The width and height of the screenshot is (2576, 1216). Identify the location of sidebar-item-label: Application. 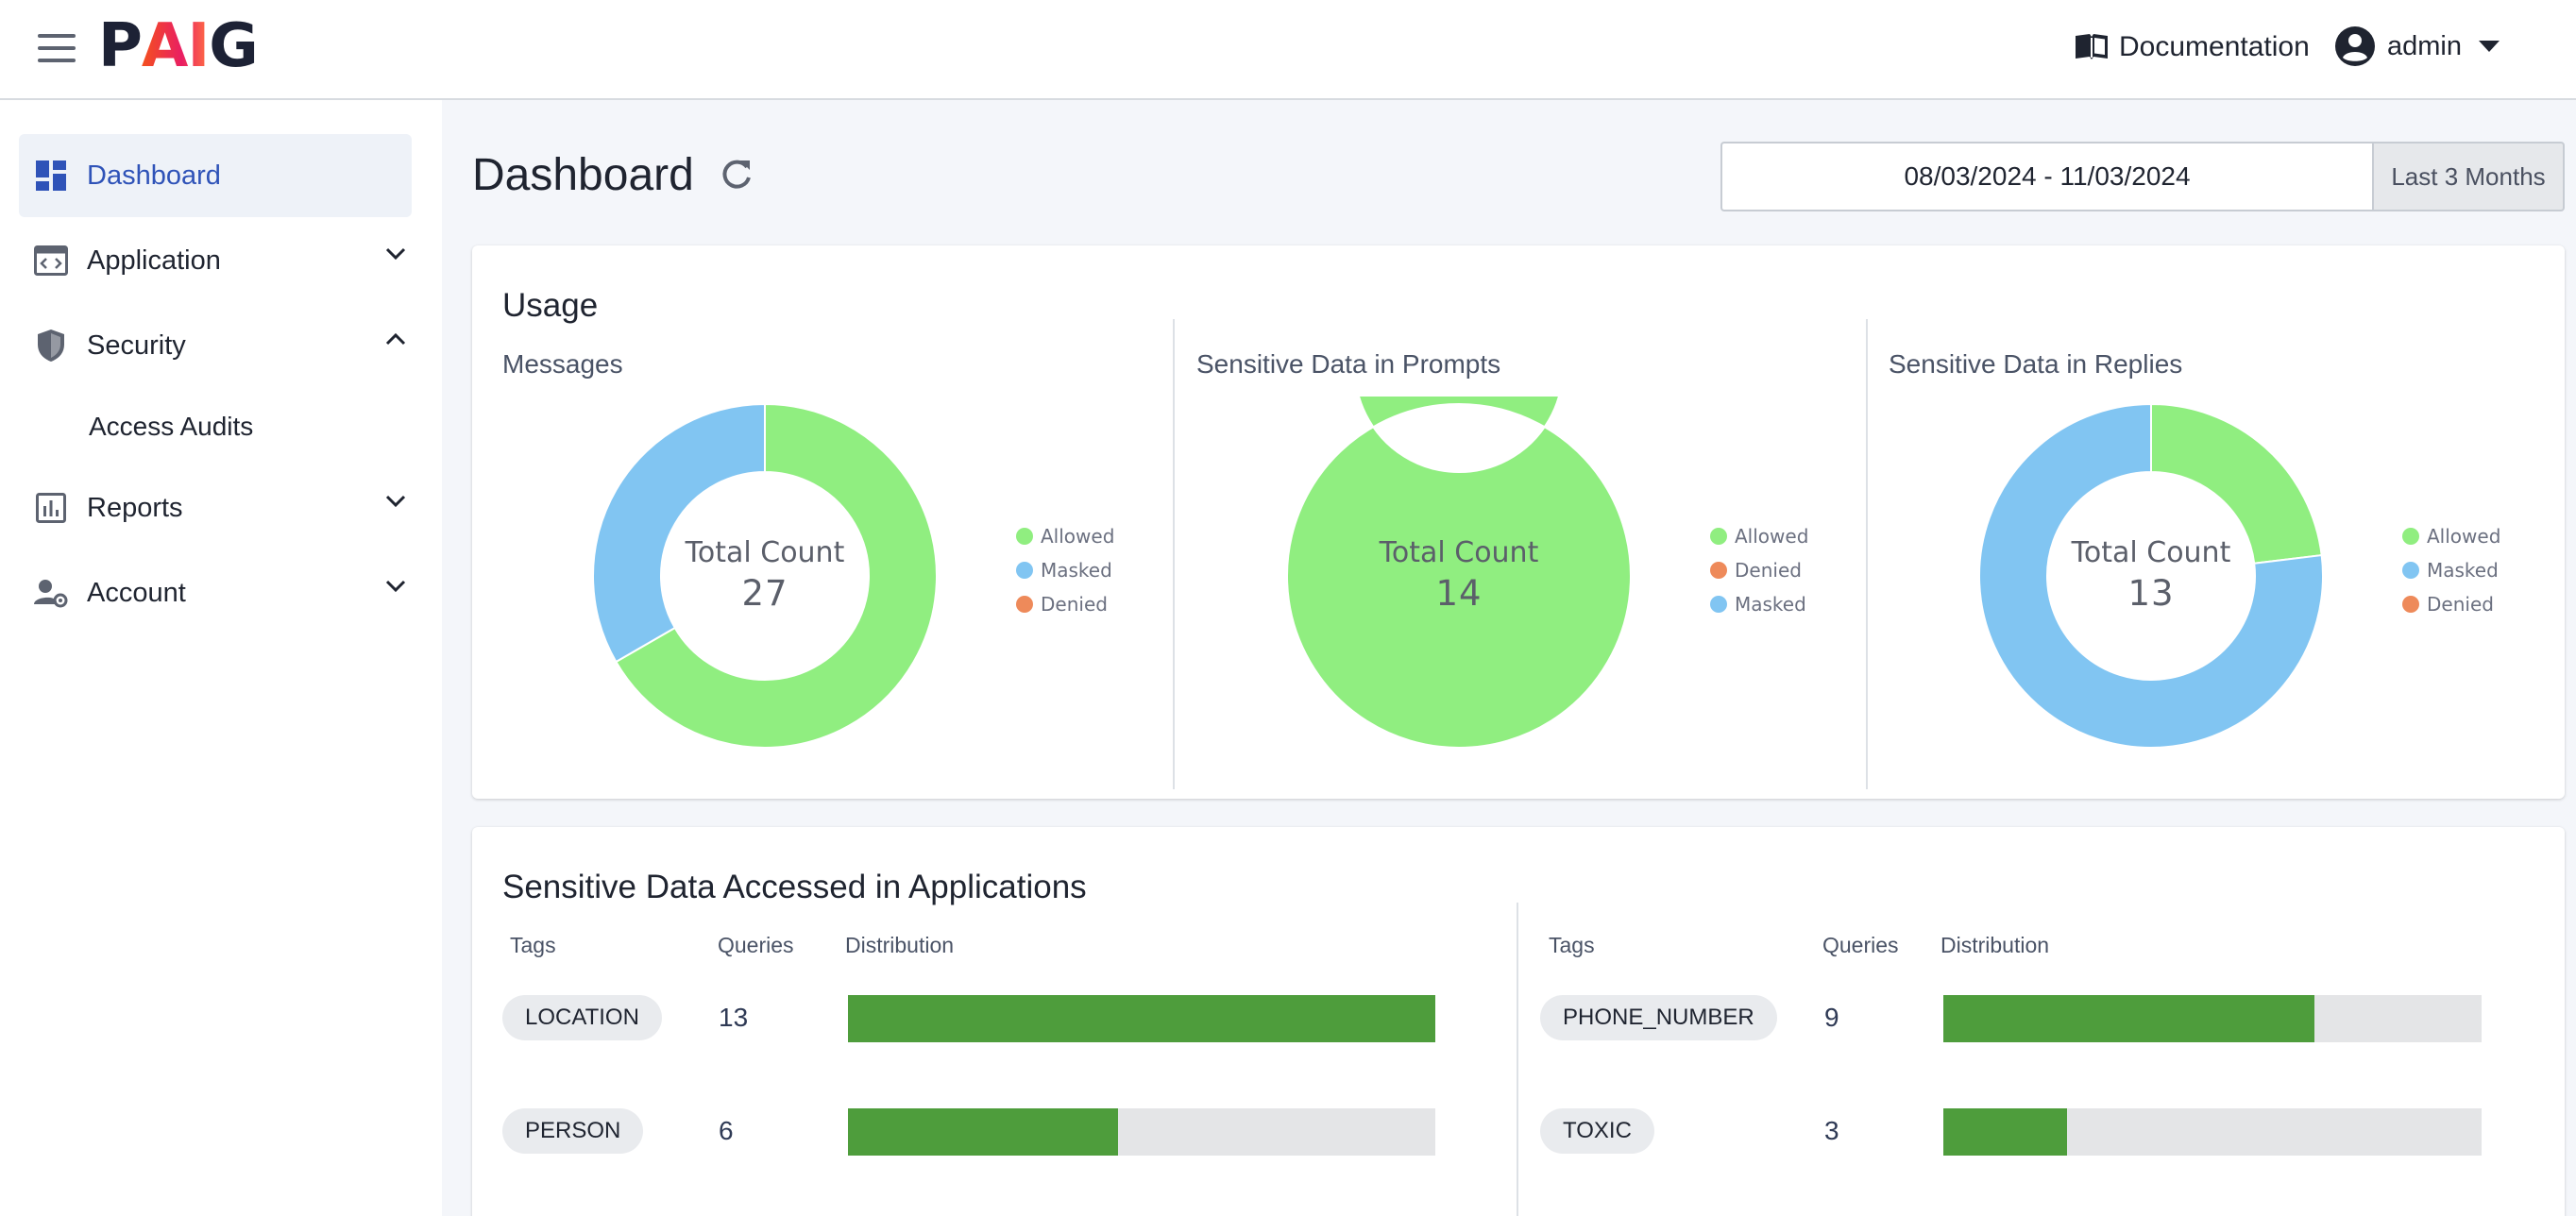
(154, 260).